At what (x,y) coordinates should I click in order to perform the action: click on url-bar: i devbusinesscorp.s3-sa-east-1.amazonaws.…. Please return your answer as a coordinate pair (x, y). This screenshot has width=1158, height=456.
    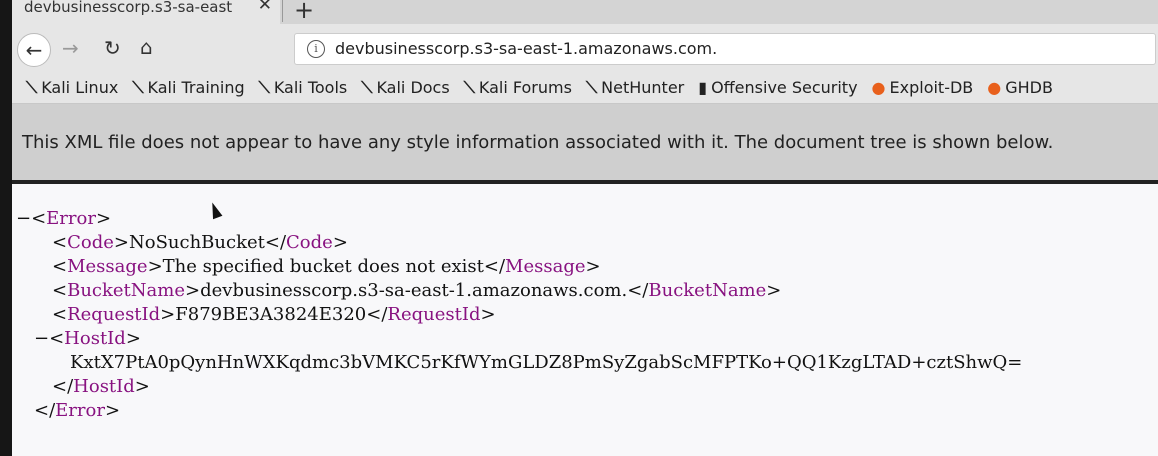
    Looking at the image, I should click on (725, 49).